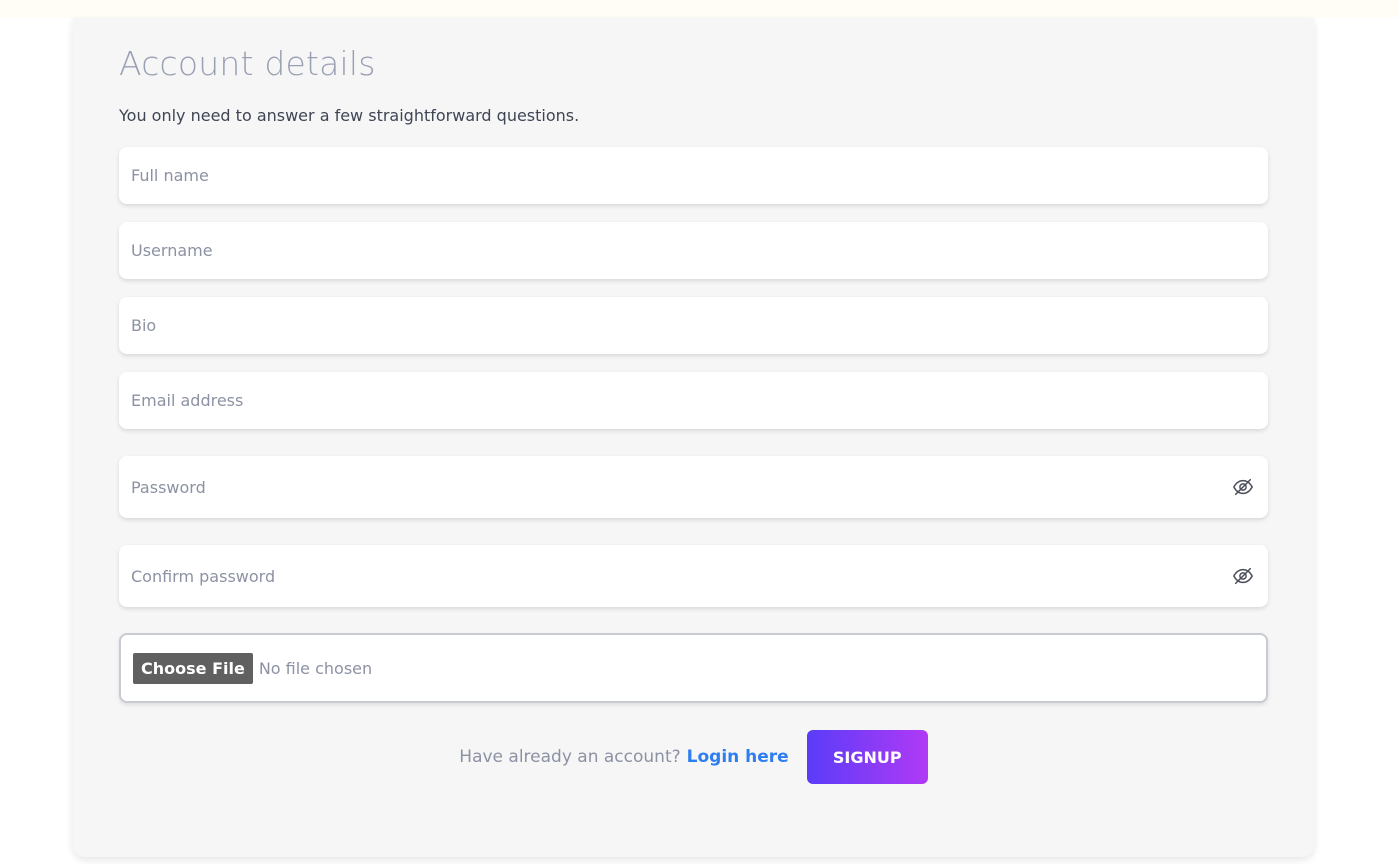 This screenshot has height=864, width=1398. I want to click on page-title: Account details, so click(247, 63).